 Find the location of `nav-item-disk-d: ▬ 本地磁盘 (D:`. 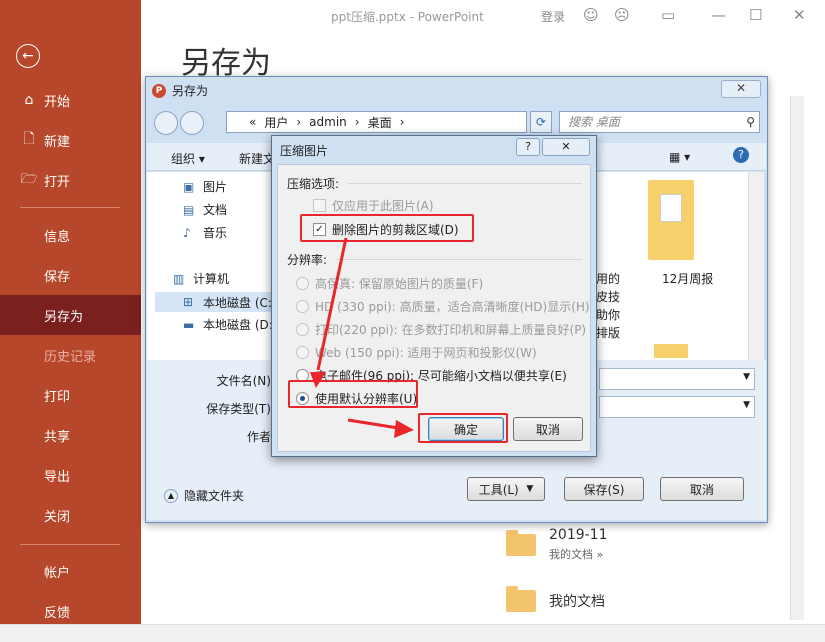

nav-item-disk-d: ▬ 本地磁盘 (D: is located at coordinates (228, 324).